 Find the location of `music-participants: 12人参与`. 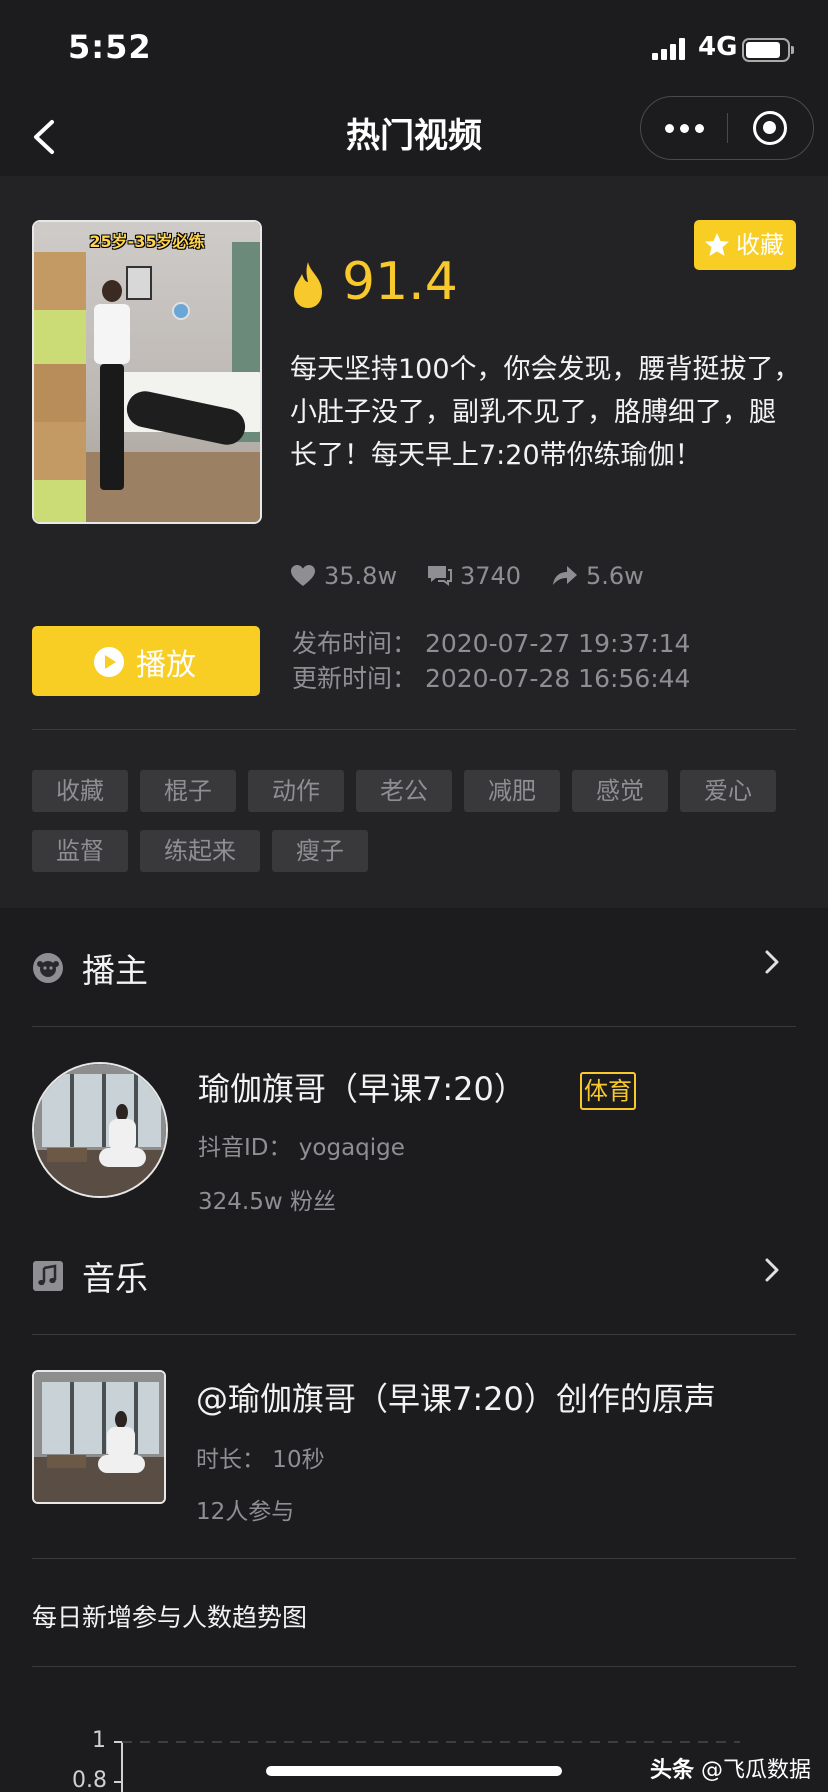

music-participants: 12人参与 is located at coordinates (245, 1512).